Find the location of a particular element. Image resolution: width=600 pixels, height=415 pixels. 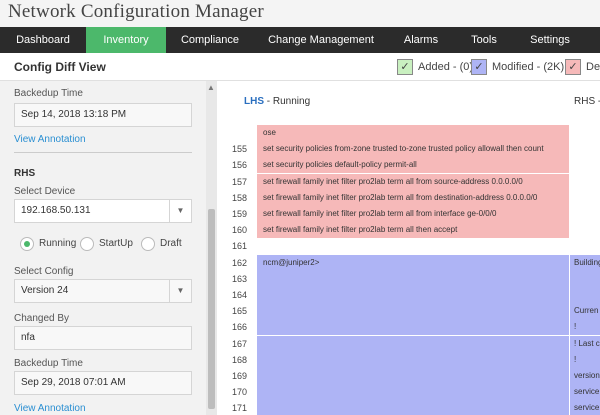

line-number: 166 is located at coordinates (239, 327).